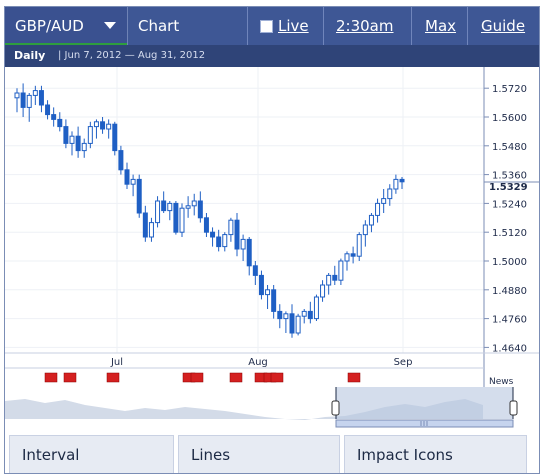 The image size is (548, 474). I want to click on x-tick-label: Jul, so click(116, 362).